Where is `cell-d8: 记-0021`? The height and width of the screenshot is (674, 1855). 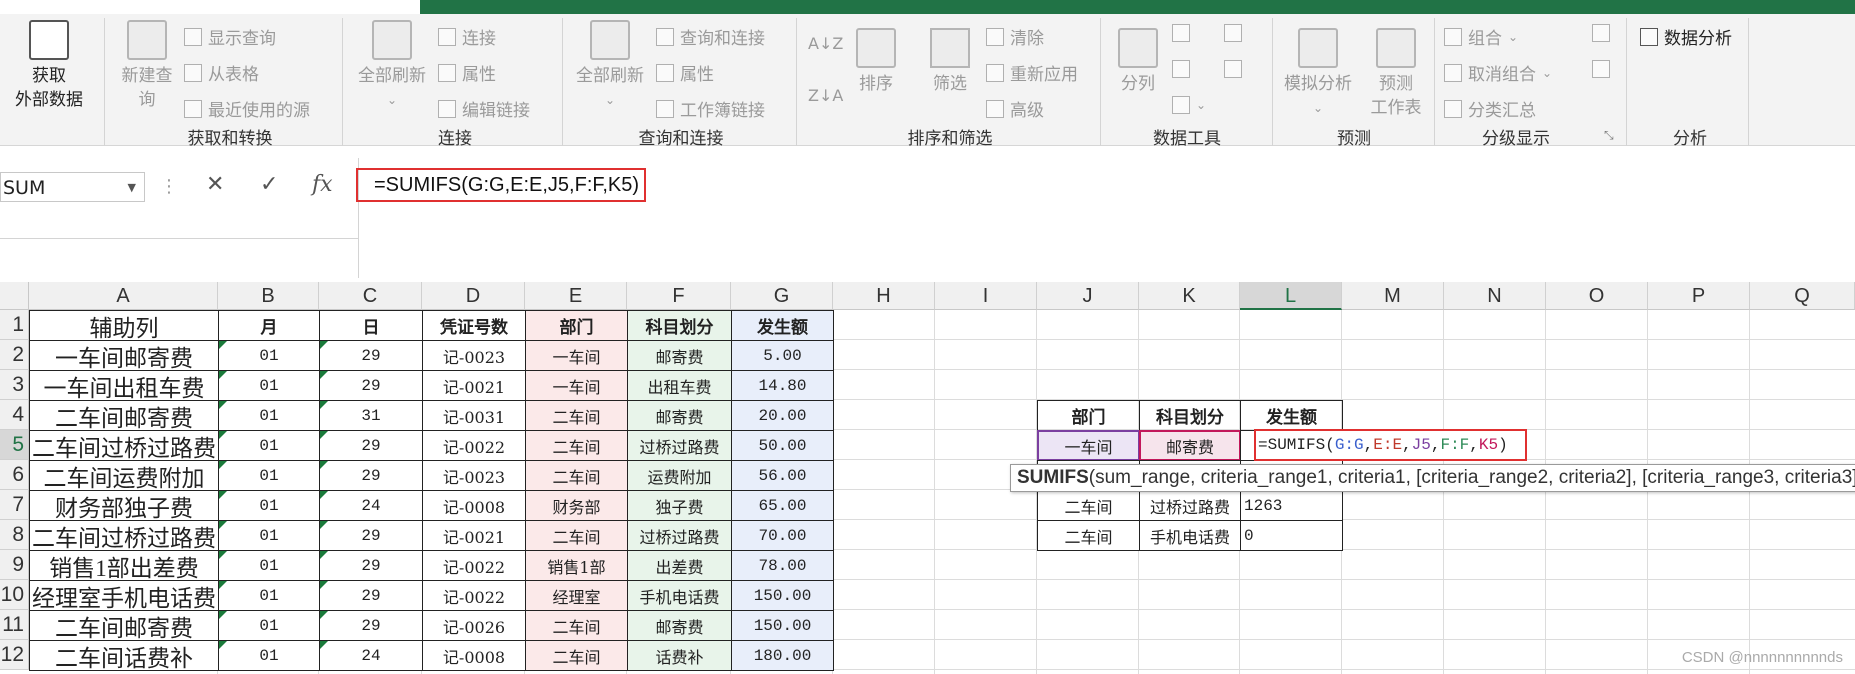 cell-d8: 记-0021 is located at coordinates (474, 535).